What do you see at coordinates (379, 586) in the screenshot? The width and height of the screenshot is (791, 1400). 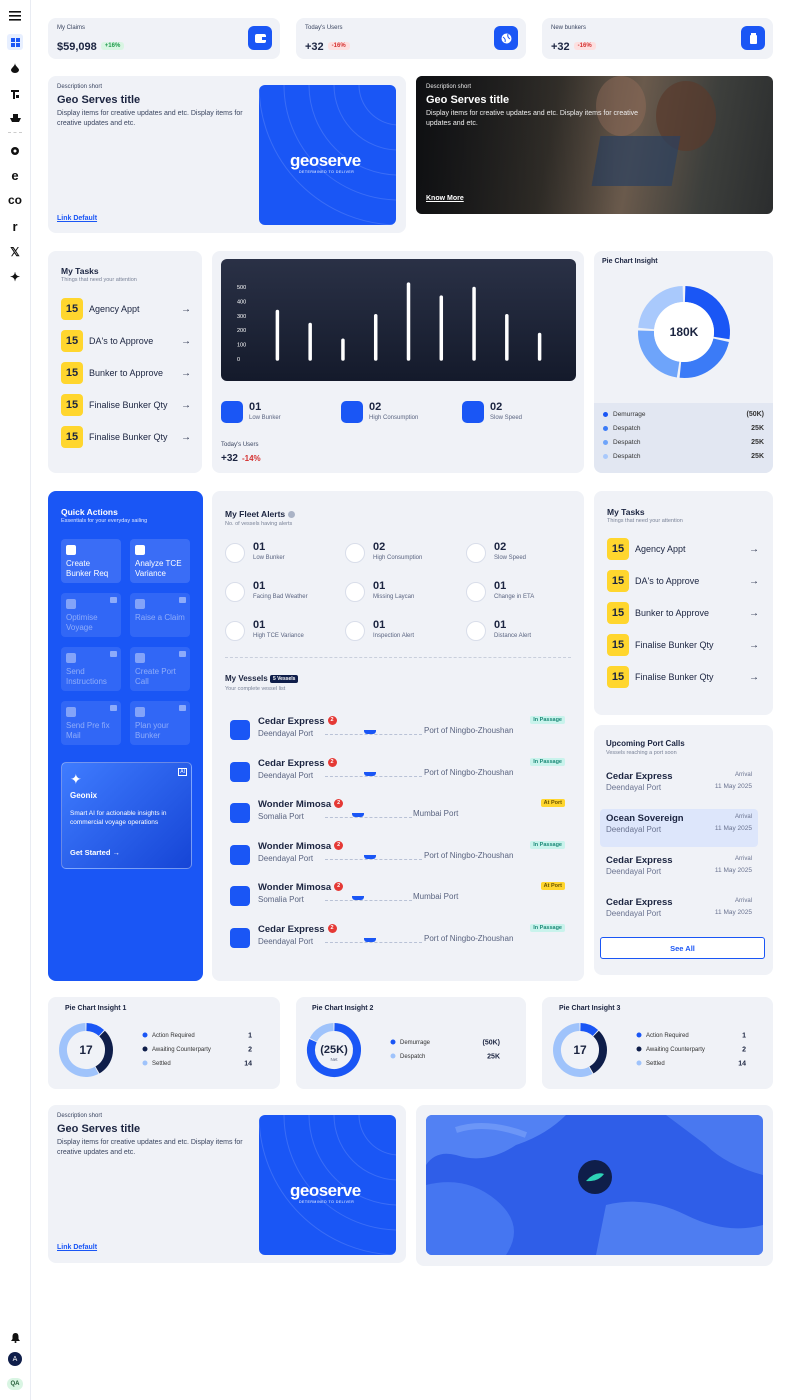 I see `alert-count: 01` at bounding box center [379, 586].